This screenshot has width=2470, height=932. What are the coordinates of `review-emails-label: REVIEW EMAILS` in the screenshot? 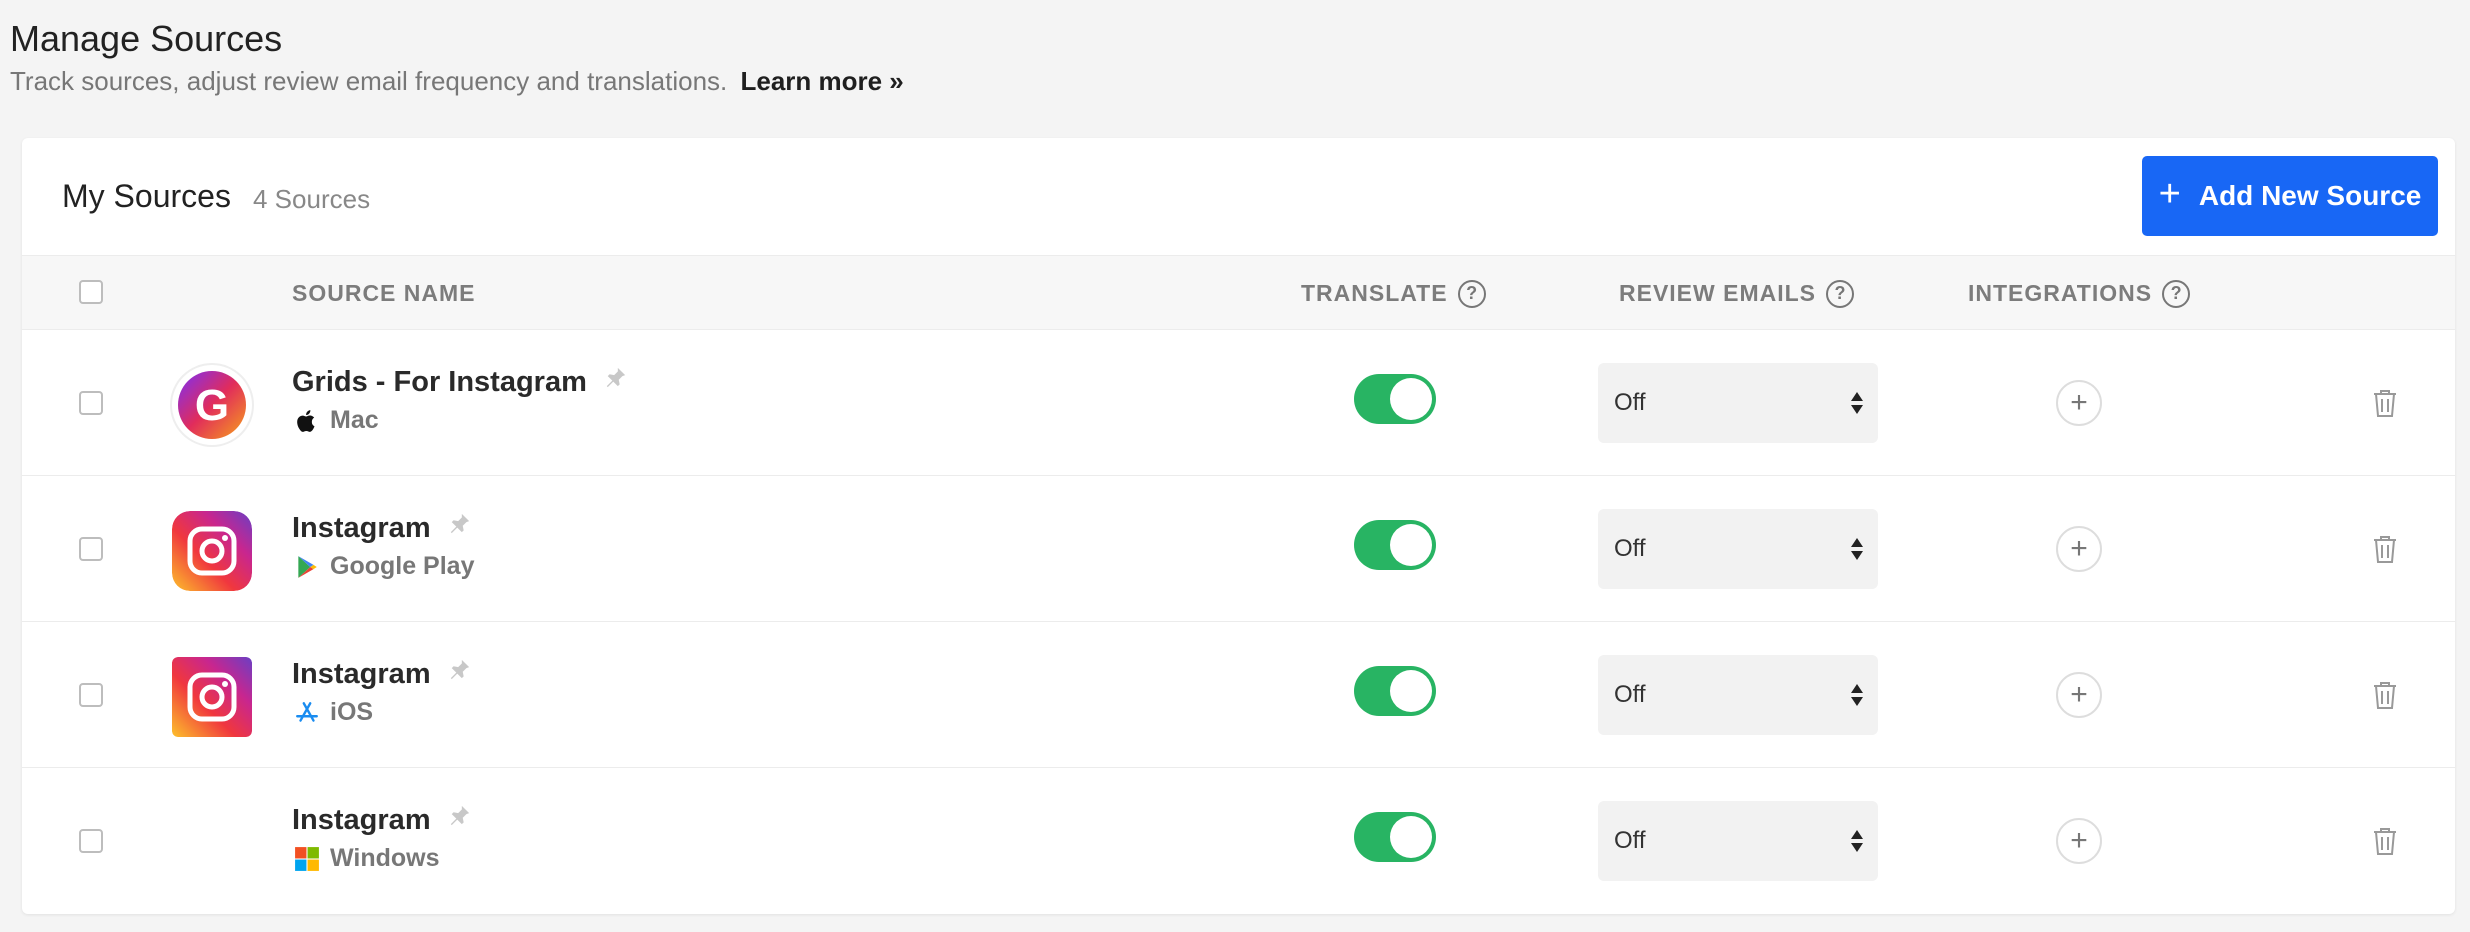 It's located at (1718, 293).